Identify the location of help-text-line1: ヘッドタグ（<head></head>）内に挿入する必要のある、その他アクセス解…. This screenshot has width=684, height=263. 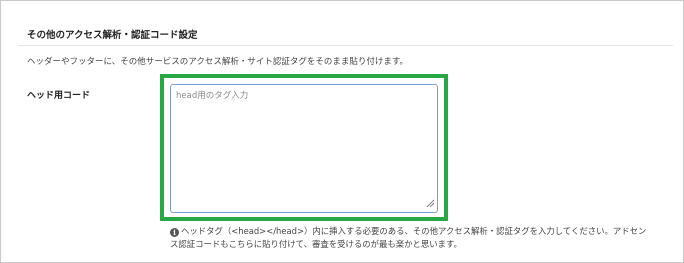
(414, 231).